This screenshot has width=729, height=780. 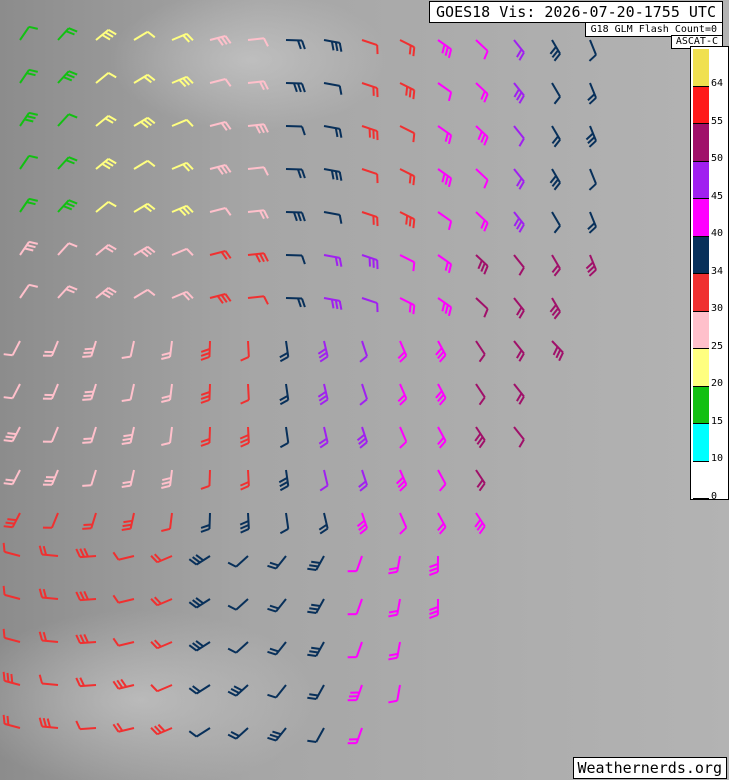 I want to click on colorbar-tick-label: 10, so click(x=717, y=458).